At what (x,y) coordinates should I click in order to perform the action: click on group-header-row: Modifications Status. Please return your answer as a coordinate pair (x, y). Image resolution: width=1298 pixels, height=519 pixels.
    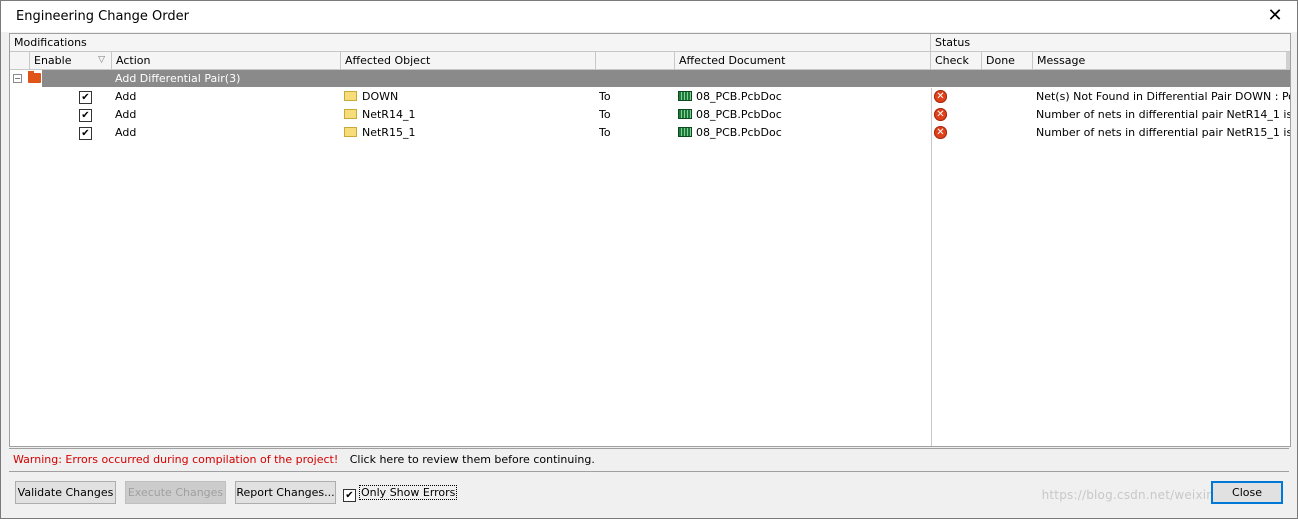
    Looking at the image, I should click on (650, 43).